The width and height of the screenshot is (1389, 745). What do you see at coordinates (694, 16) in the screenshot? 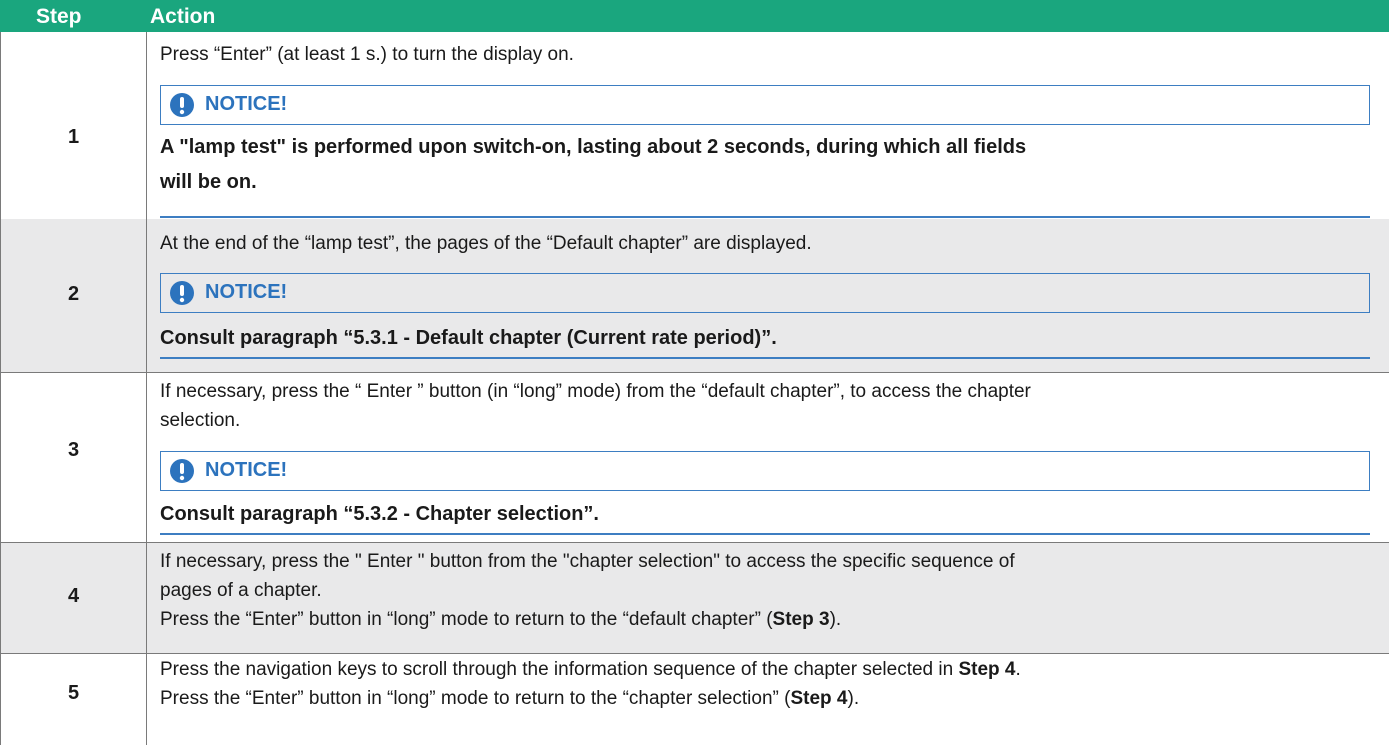
I see `table-header: Step Action` at bounding box center [694, 16].